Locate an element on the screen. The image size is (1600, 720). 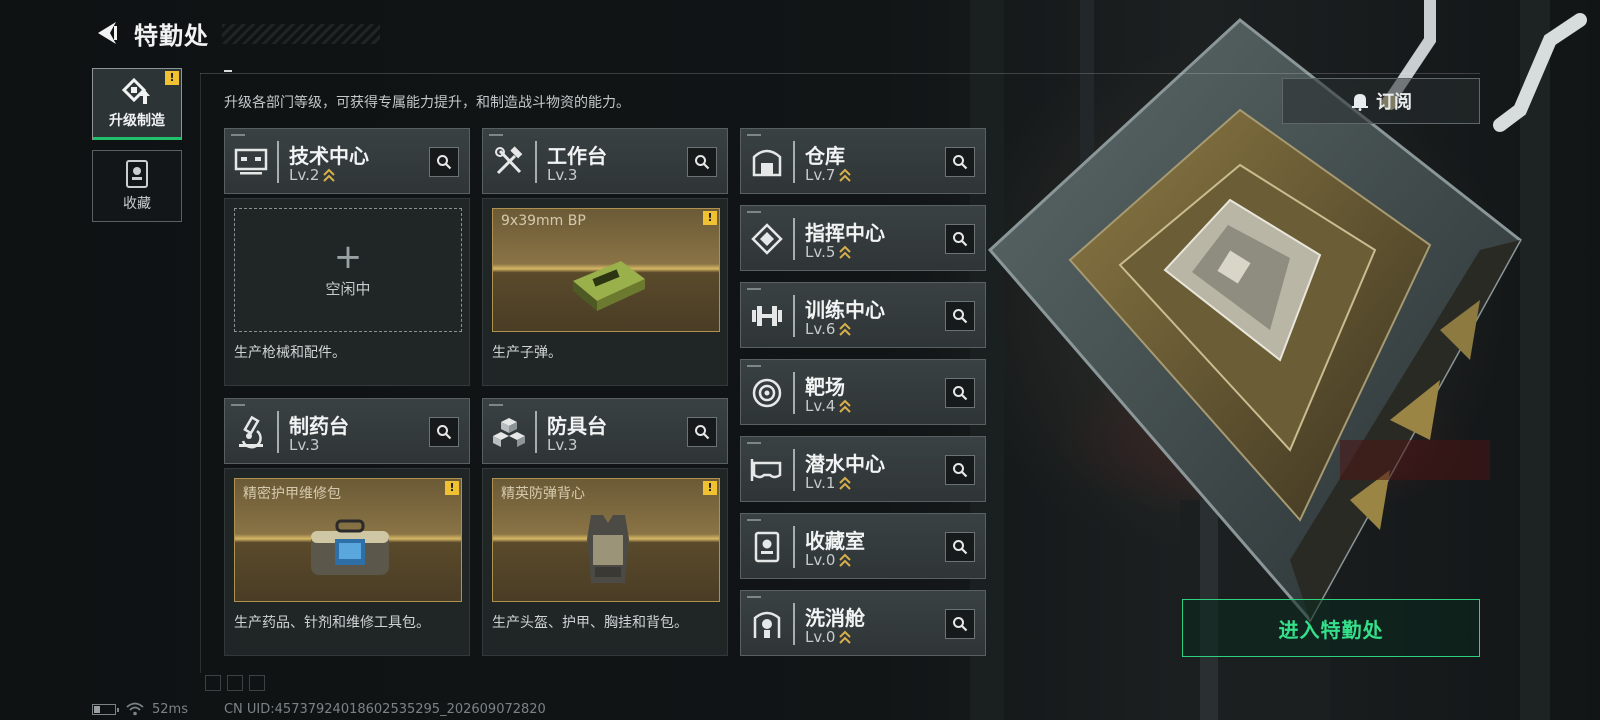
facility-decontamination: 洗消舱 Lv.0 is located at coordinates (863, 623).